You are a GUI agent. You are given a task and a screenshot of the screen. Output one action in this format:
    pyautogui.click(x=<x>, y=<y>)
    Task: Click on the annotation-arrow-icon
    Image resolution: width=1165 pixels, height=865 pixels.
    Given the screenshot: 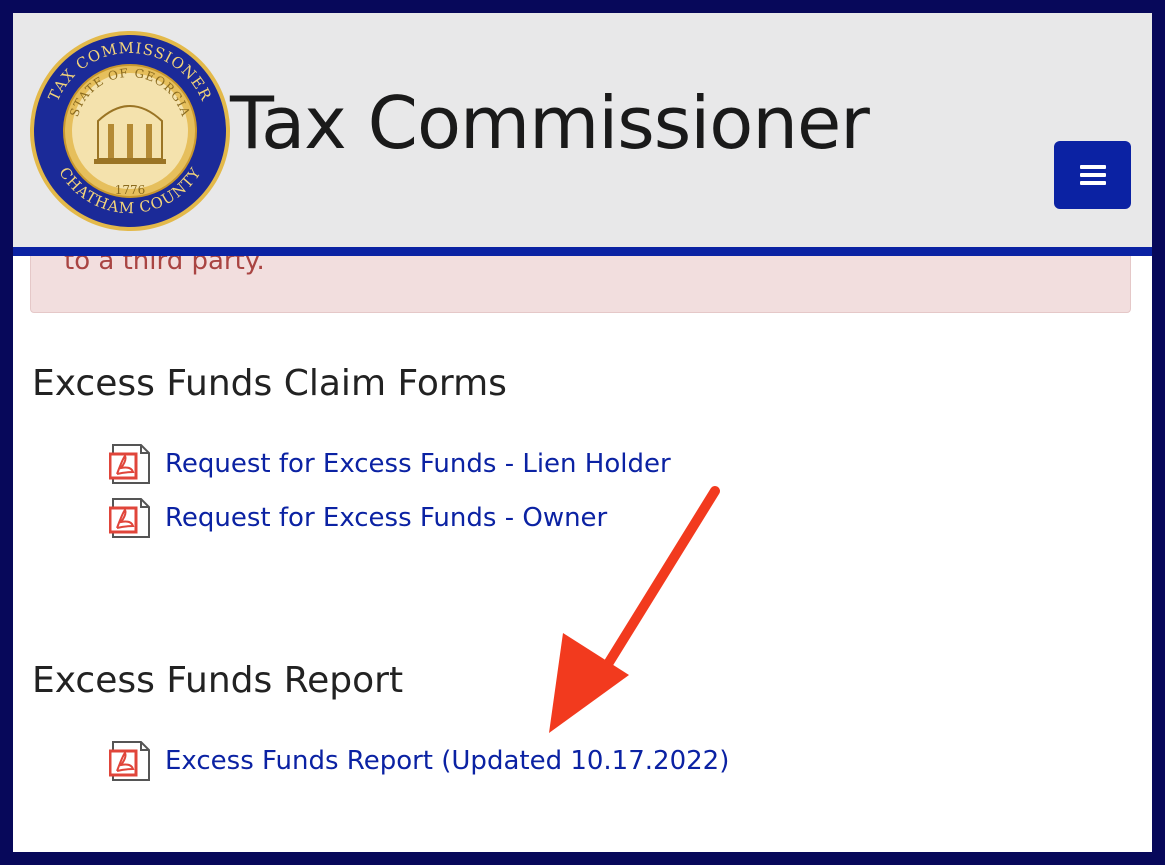 What is the action you would take?
    pyautogui.click(x=634, y=609)
    